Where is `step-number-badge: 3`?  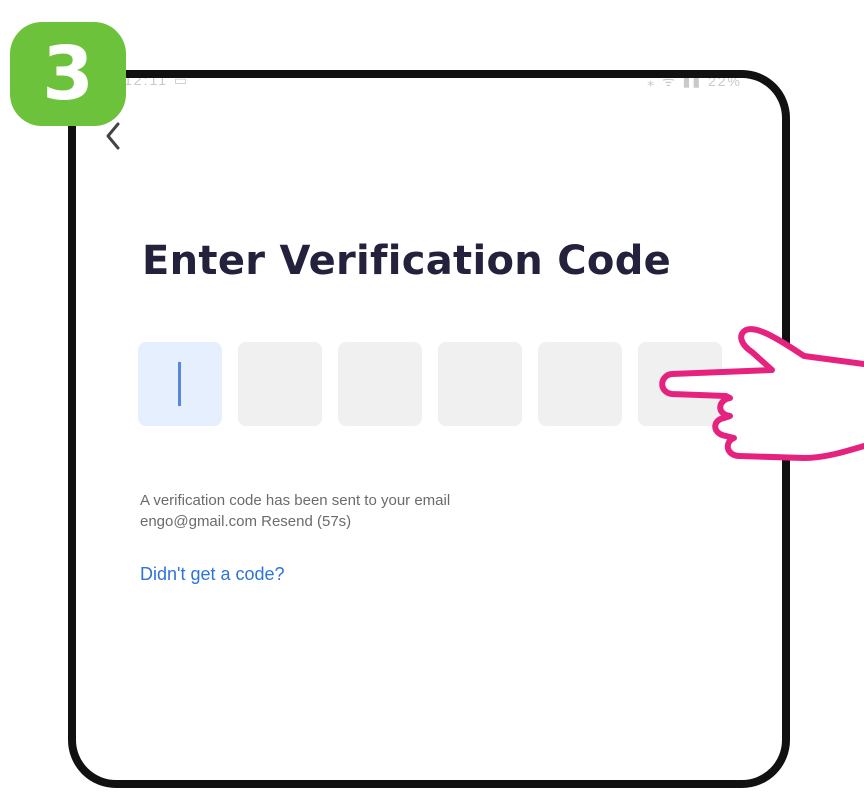 step-number-badge: 3 is located at coordinates (68, 74).